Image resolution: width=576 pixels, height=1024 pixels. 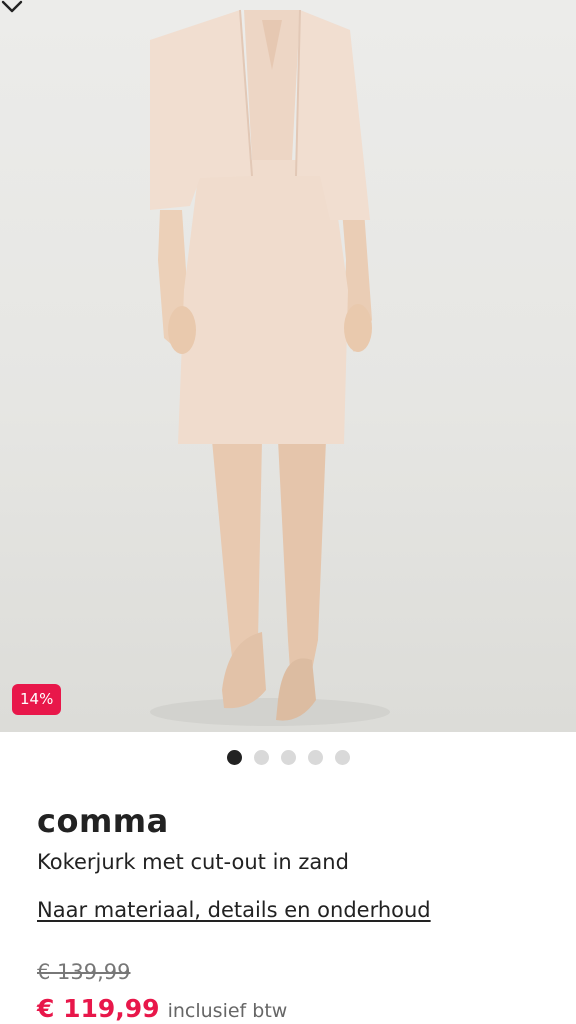 What do you see at coordinates (193, 862) in the screenshot?
I see `product-title: Kokerjurk met cut-out in zand` at bounding box center [193, 862].